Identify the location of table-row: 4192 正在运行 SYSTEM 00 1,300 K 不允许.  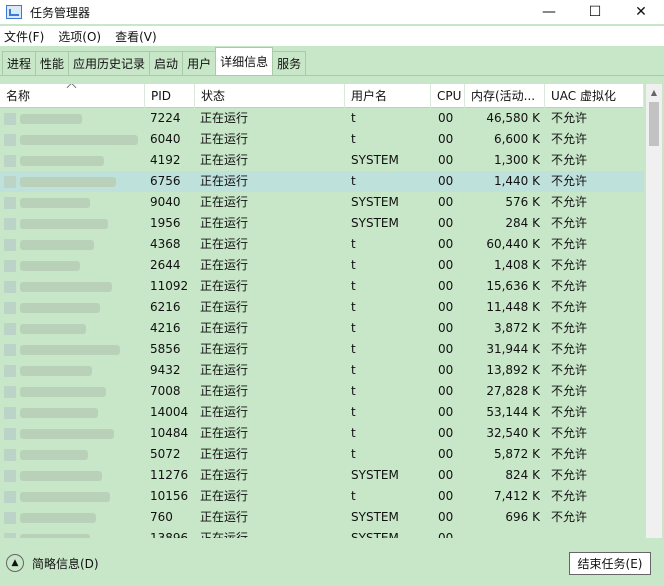
(322, 160).